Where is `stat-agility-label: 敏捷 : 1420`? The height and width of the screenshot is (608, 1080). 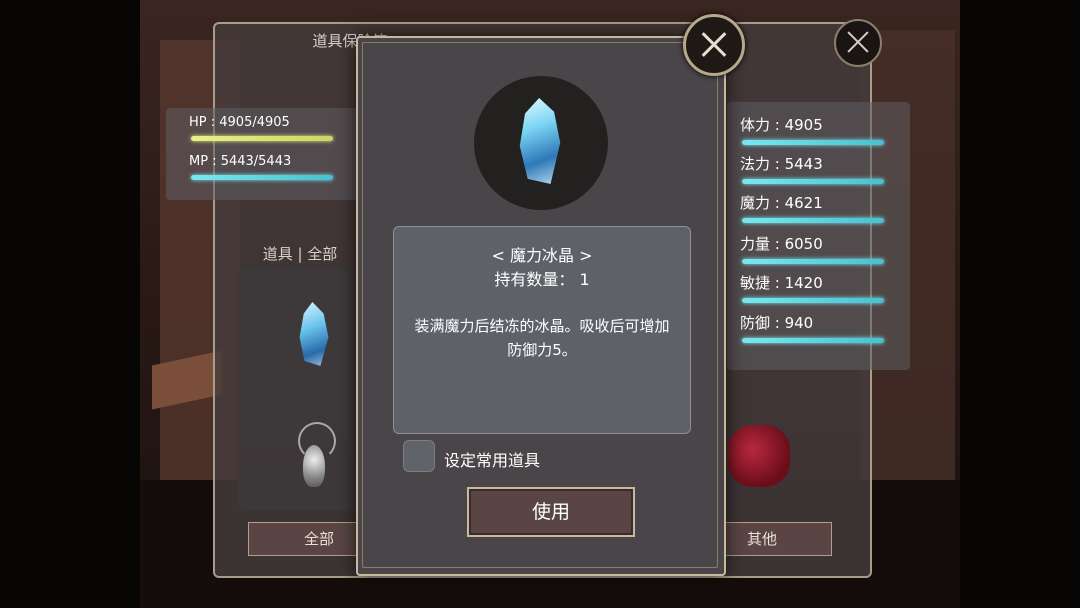 stat-agility-label: 敏捷 : 1420 is located at coordinates (781, 283).